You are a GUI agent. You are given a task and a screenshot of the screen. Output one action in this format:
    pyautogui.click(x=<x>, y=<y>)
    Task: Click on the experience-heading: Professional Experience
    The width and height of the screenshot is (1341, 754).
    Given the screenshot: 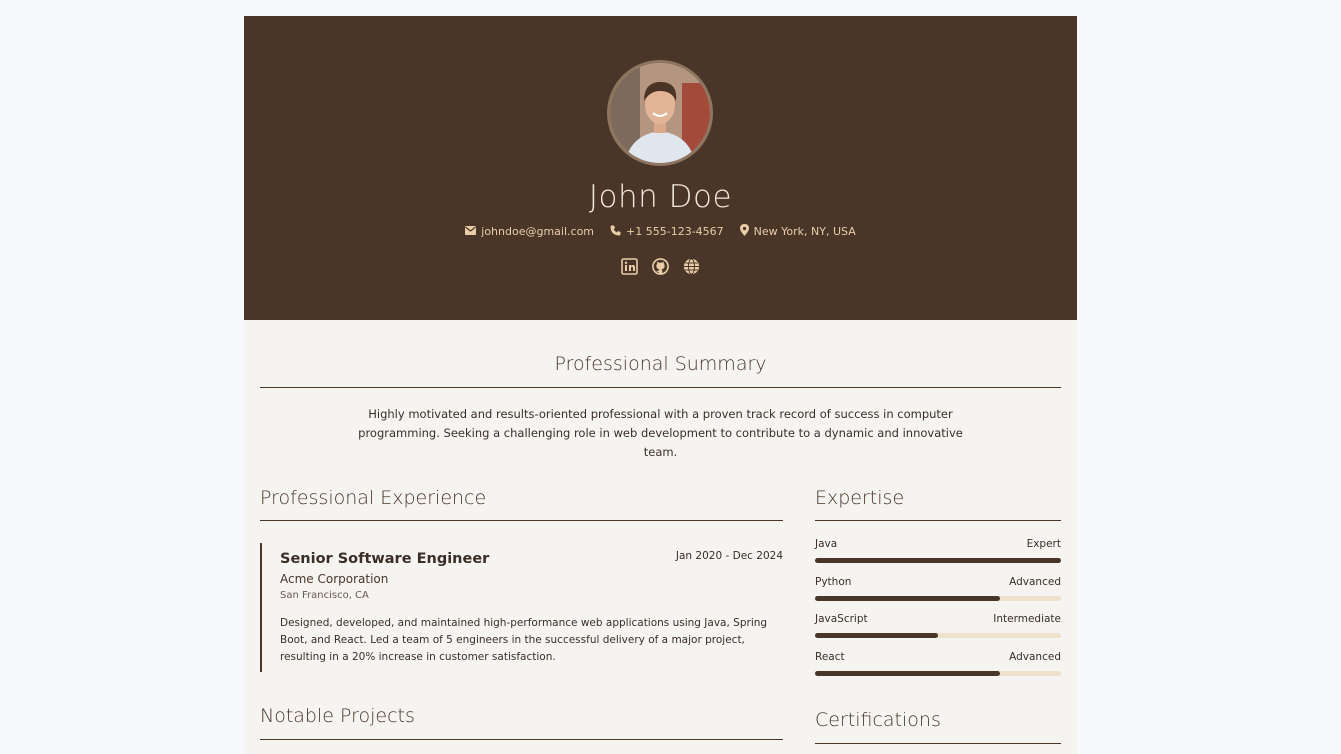 What is the action you would take?
    pyautogui.click(x=373, y=498)
    